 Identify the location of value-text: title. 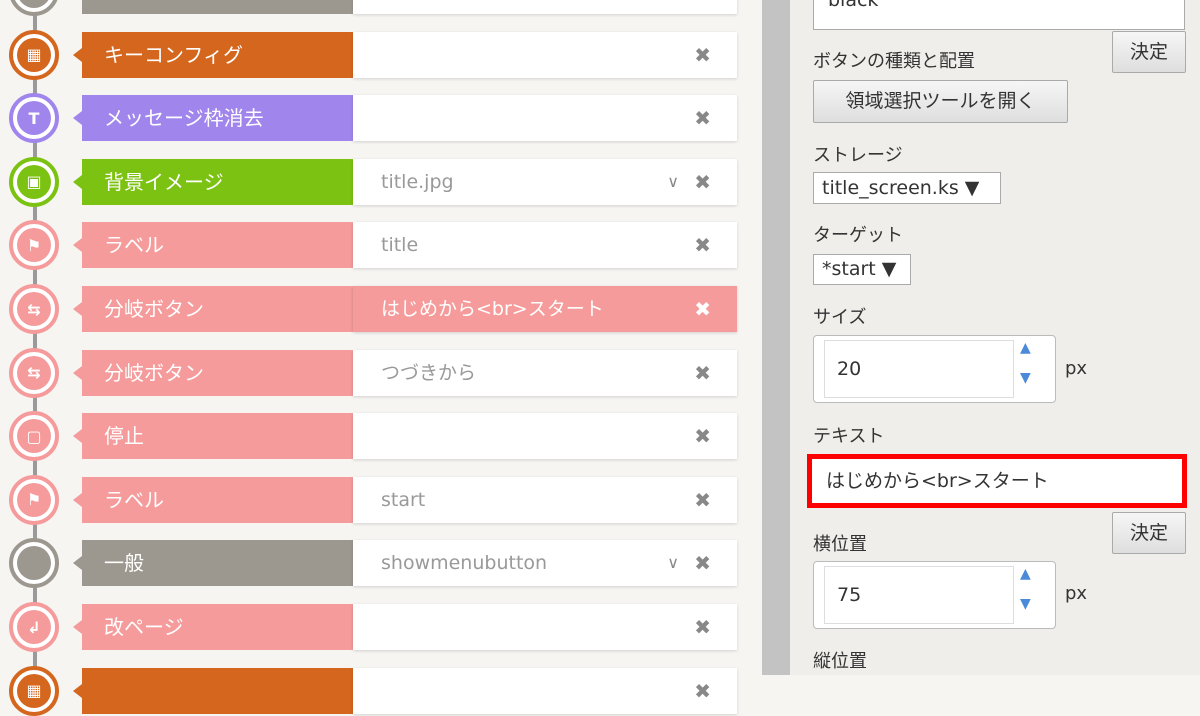
(400, 245).